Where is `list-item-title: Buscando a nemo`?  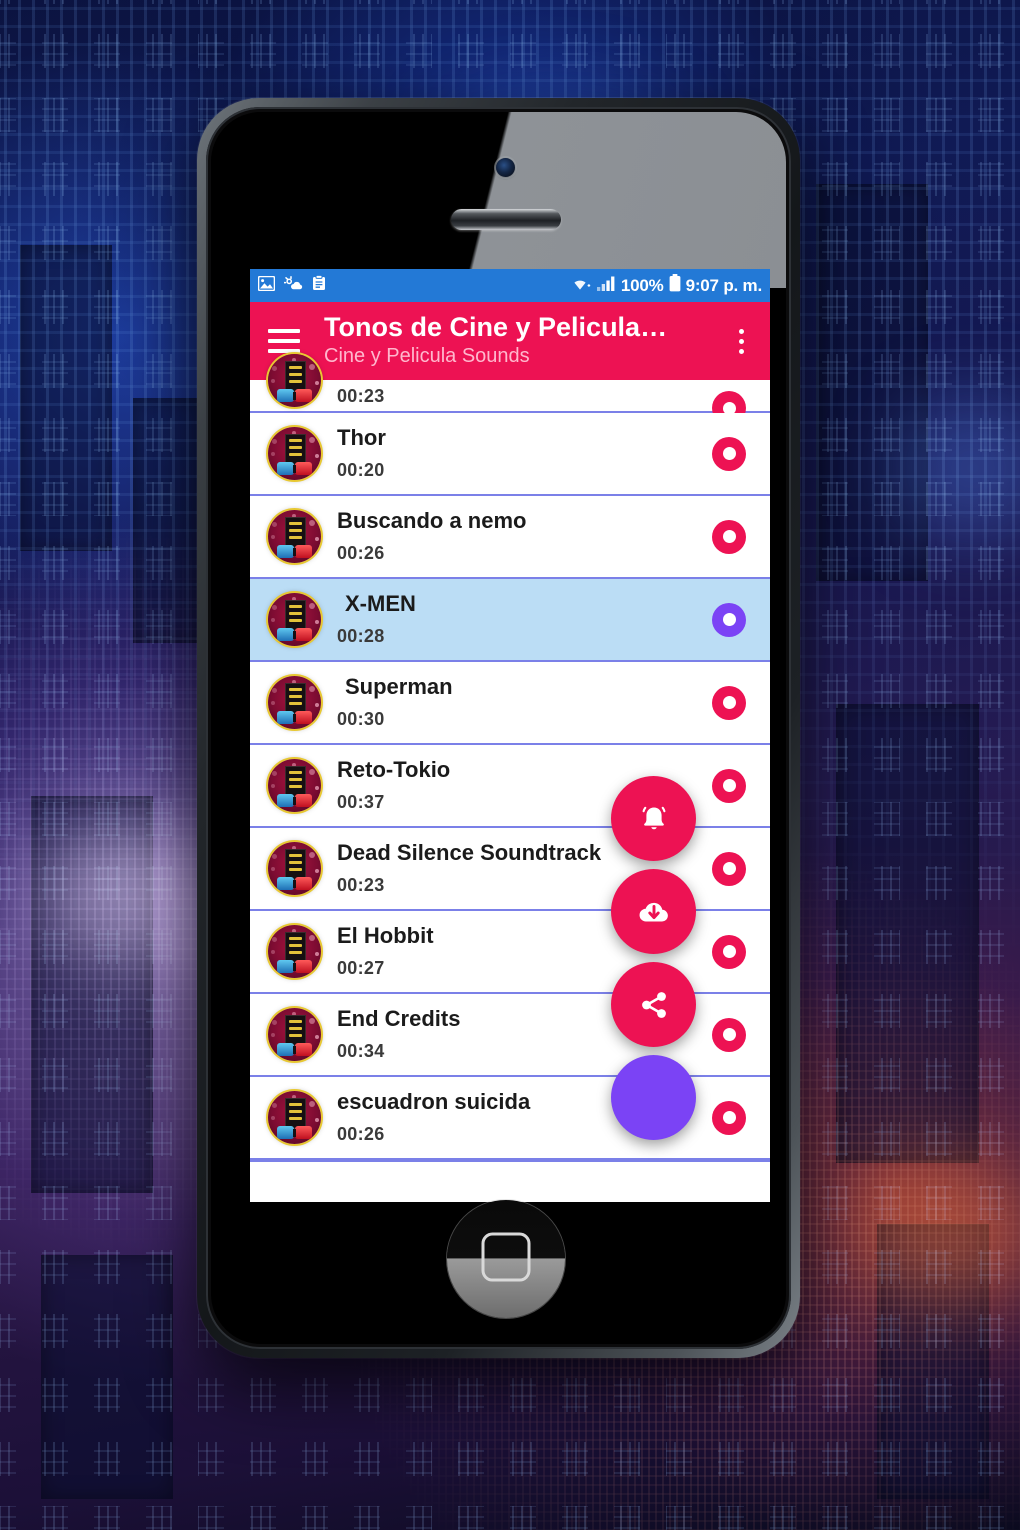 list-item-title: Buscando a nemo is located at coordinates (432, 520).